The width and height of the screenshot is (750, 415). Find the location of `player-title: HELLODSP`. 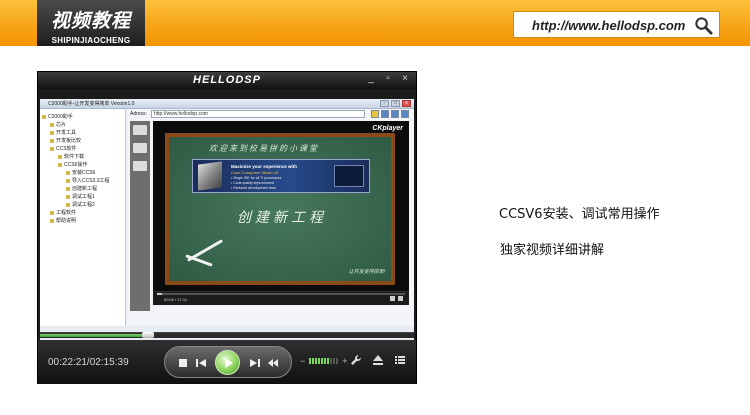

player-title: HELLODSP is located at coordinates (227, 80).